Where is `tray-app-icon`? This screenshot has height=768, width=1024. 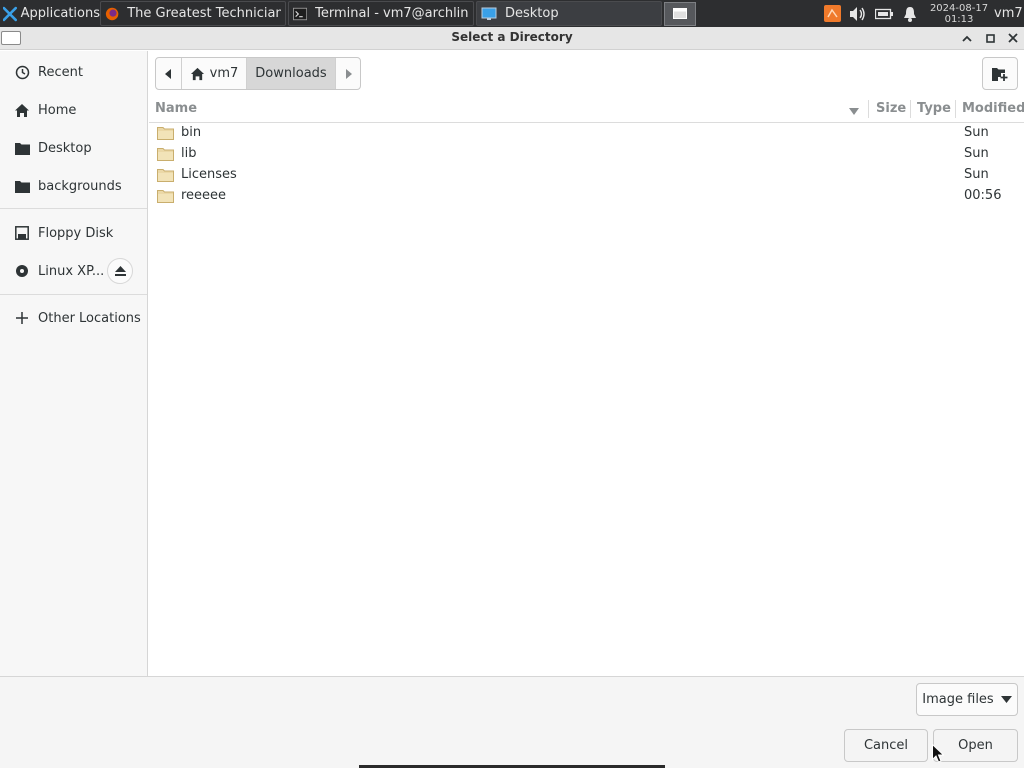 tray-app-icon is located at coordinates (832, 14).